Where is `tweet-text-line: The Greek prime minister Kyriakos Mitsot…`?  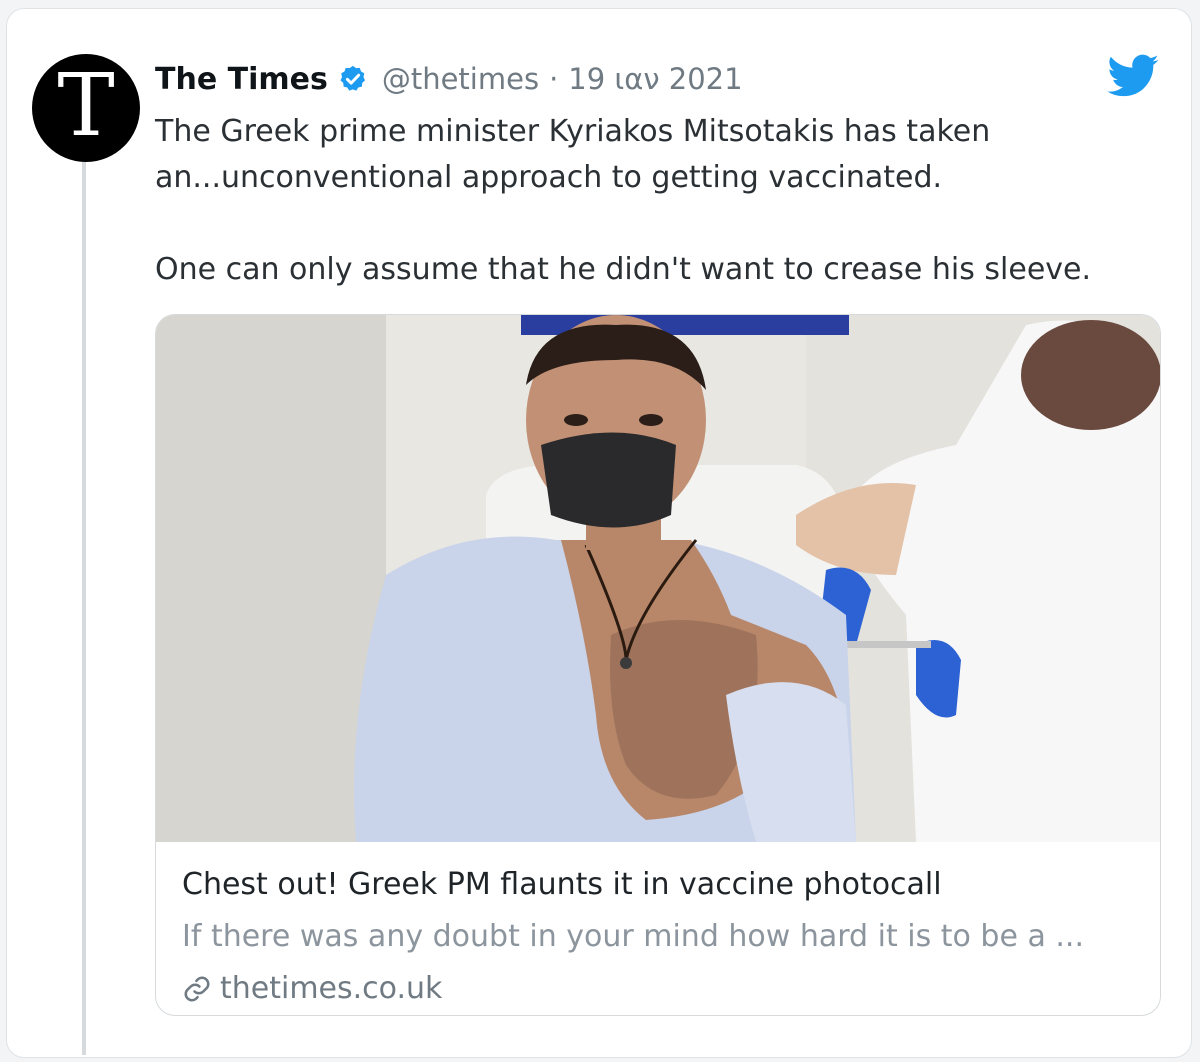
tweet-text-line: The Greek prime minister Kyriakos Mitsot… is located at coordinates (573, 131).